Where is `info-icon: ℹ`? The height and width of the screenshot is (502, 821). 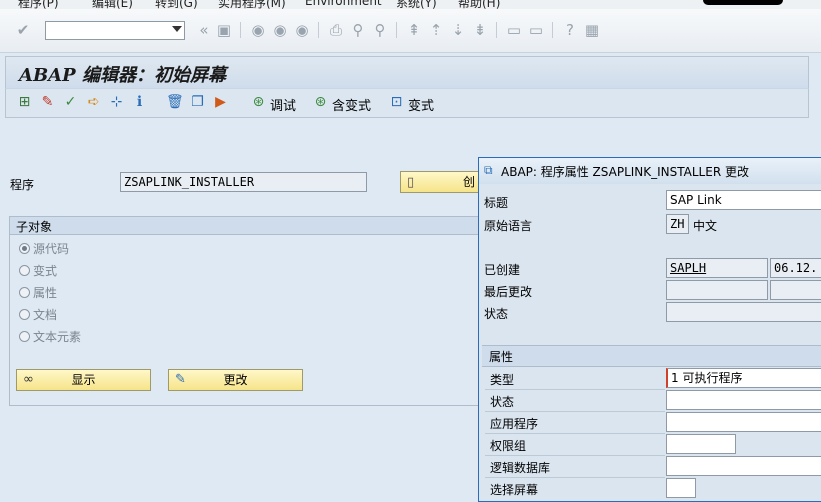
info-icon: ℹ is located at coordinates (139, 102).